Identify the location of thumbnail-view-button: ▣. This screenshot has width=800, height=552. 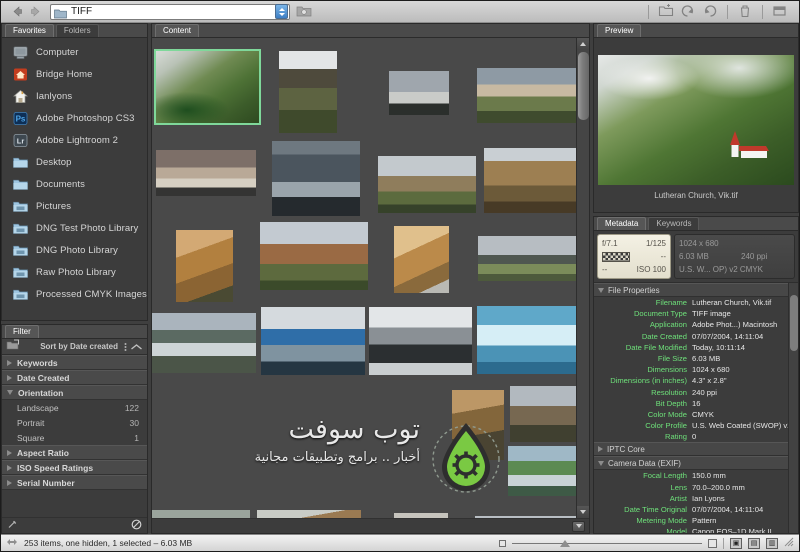
(736, 543).